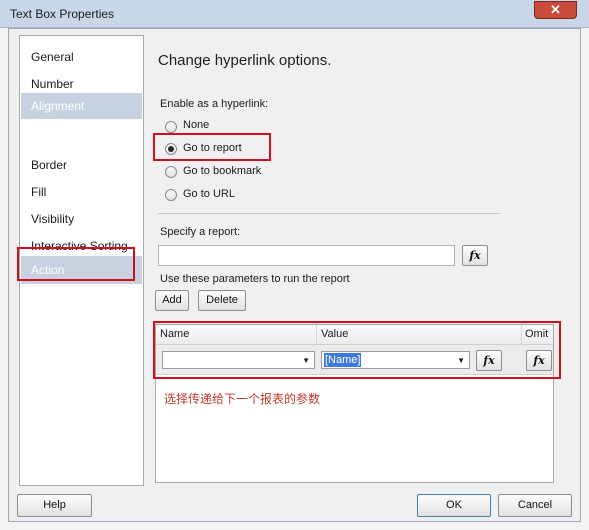 The height and width of the screenshot is (530, 589). What do you see at coordinates (54, 505) in the screenshot?
I see `help-button: Help` at bounding box center [54, 505].